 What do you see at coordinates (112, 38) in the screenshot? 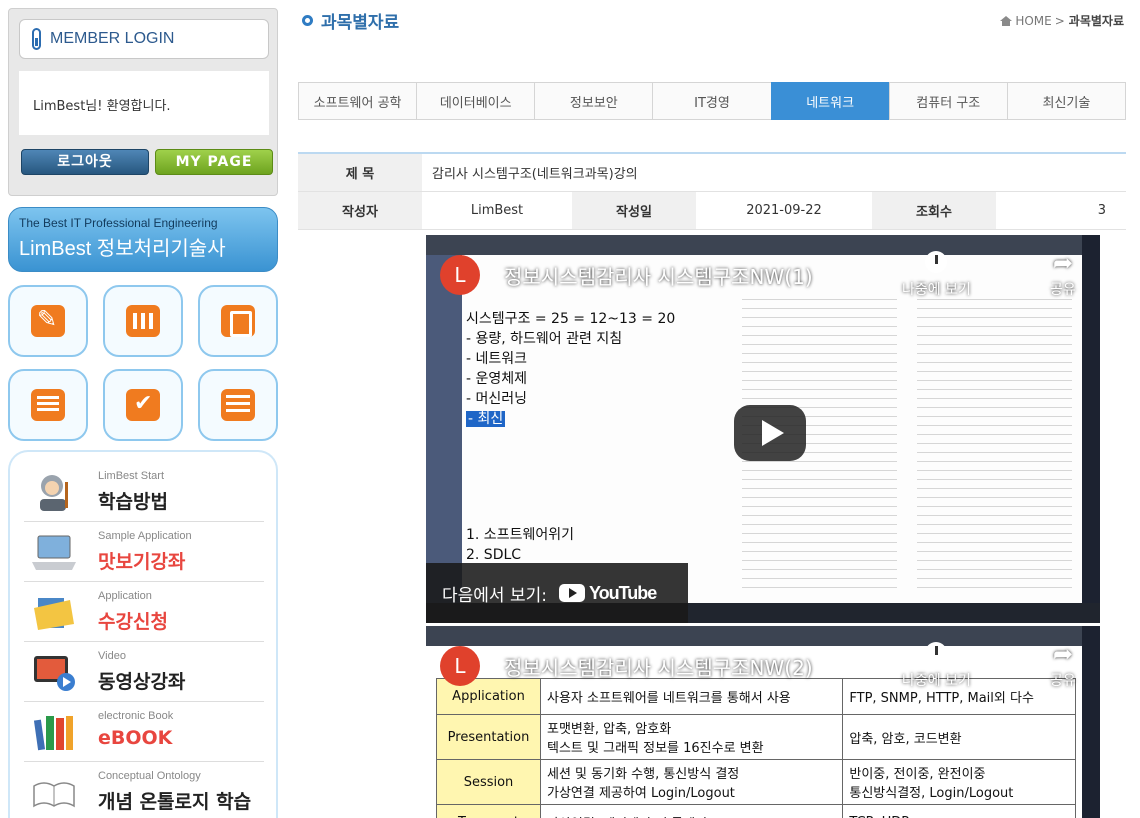
I see `login-title: MEMBER LOGIN` at bounding box center [112, 38].